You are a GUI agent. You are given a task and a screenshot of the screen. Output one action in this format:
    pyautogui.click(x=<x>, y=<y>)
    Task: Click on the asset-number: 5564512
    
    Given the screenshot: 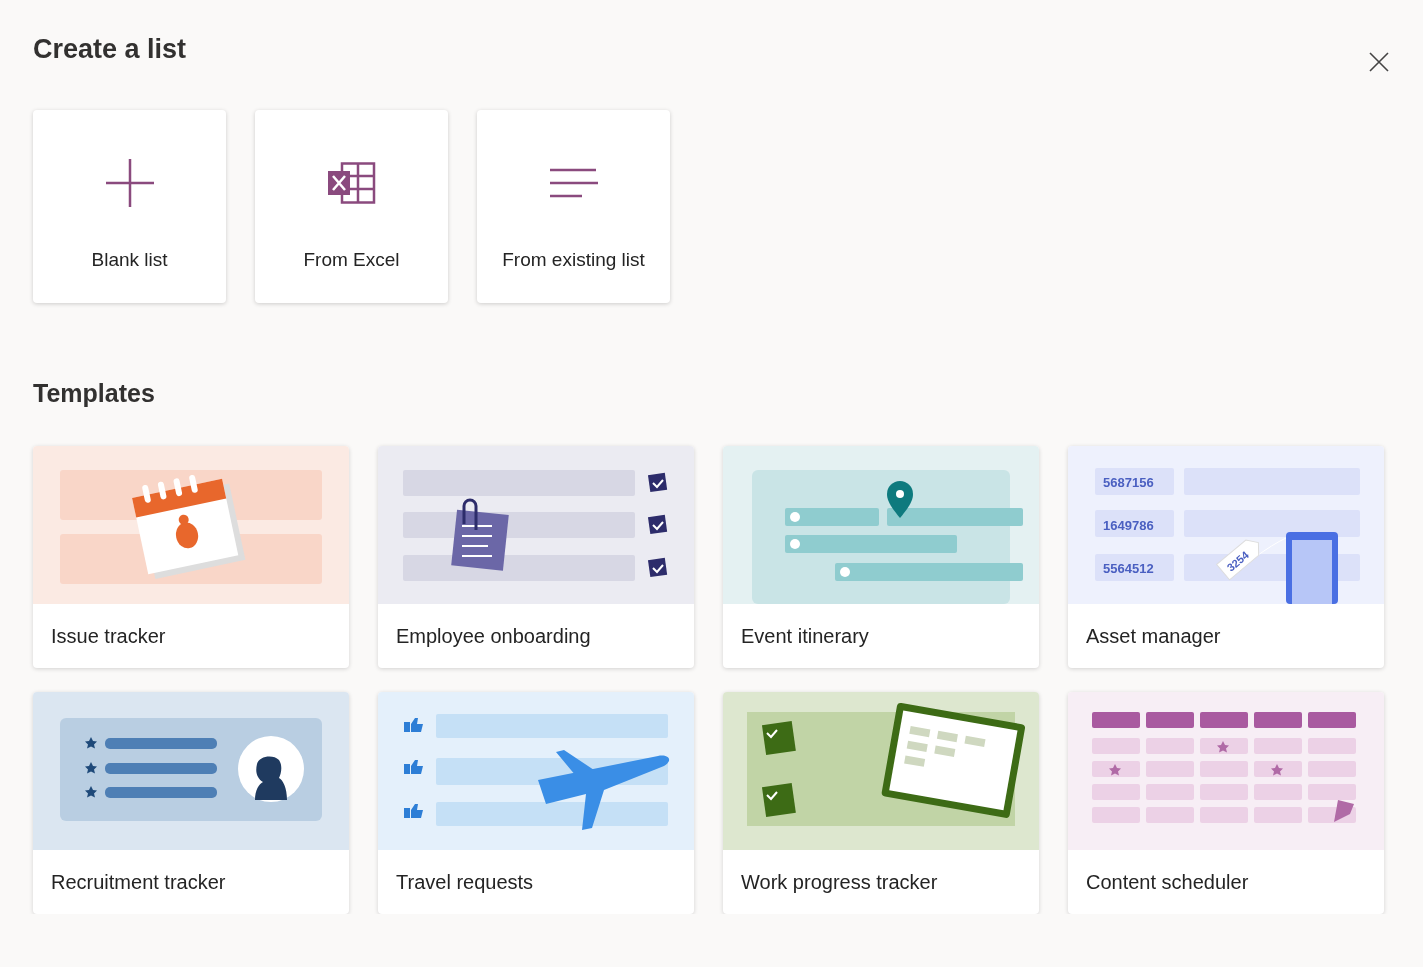 What is the action you would take?
    pyautogui.click(x=1128, y=568)
    